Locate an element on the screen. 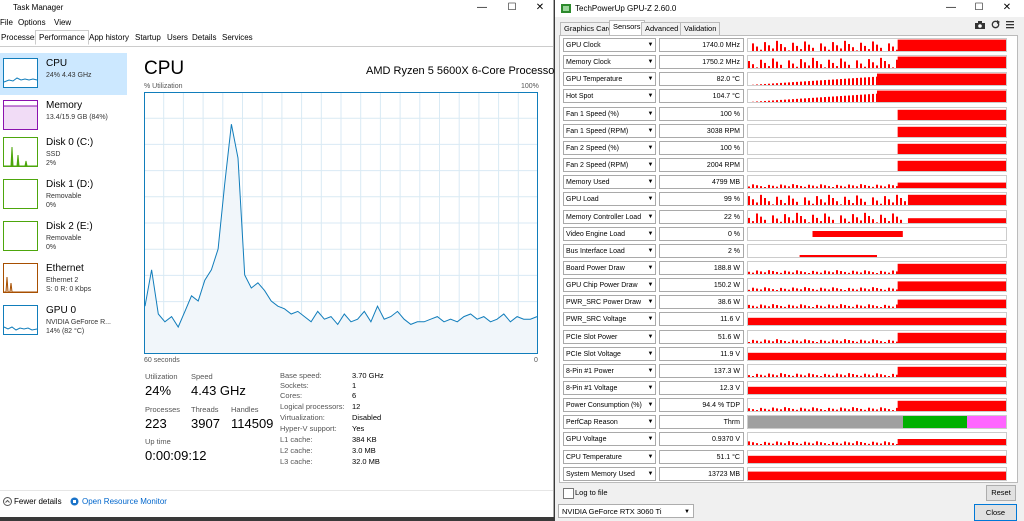  spec-value: Disabled is located at coordinates (367, 417).